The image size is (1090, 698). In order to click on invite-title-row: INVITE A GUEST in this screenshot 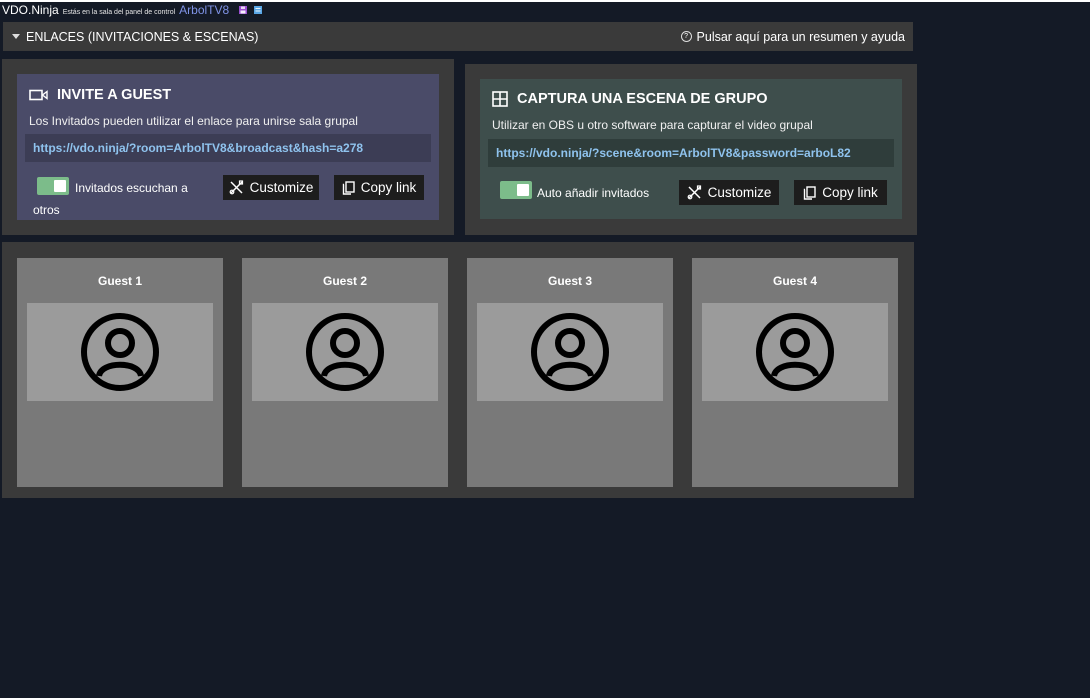, I will do `click(100, 95)`.